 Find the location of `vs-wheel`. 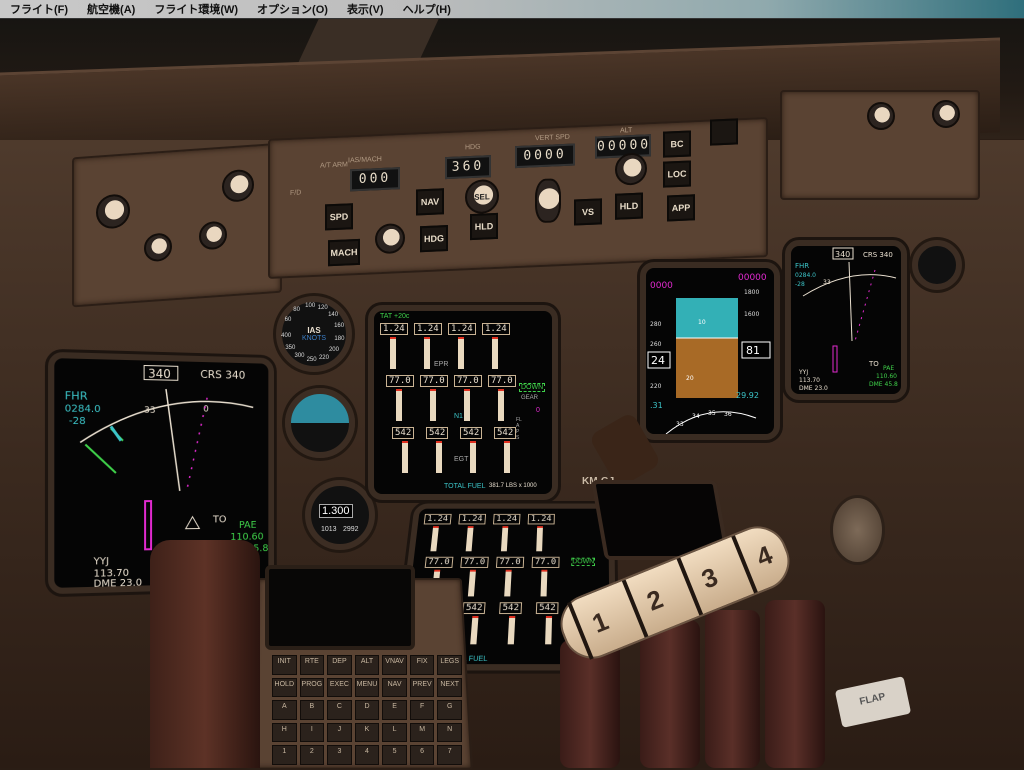

vs-wheel is located at coordinates (548, 201).